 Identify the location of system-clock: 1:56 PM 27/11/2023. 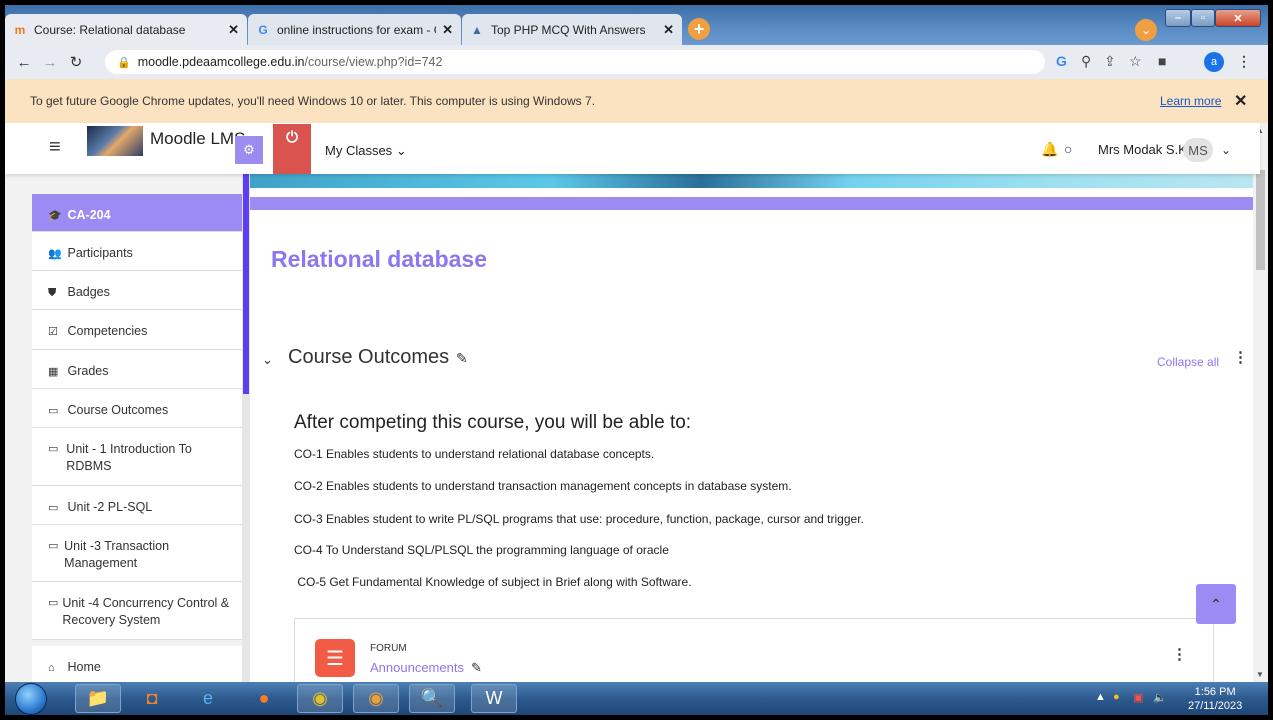
(1215, 699).